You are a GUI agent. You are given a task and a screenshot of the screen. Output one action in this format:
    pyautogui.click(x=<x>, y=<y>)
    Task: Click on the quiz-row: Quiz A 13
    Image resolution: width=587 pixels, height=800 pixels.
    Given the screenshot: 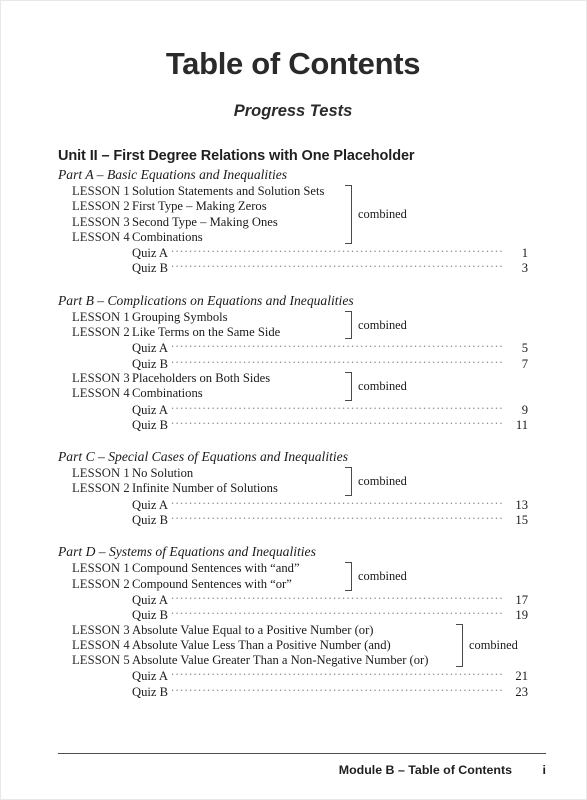 What is the action you would take?
    pyautogui.click(x=293, y=504)
    